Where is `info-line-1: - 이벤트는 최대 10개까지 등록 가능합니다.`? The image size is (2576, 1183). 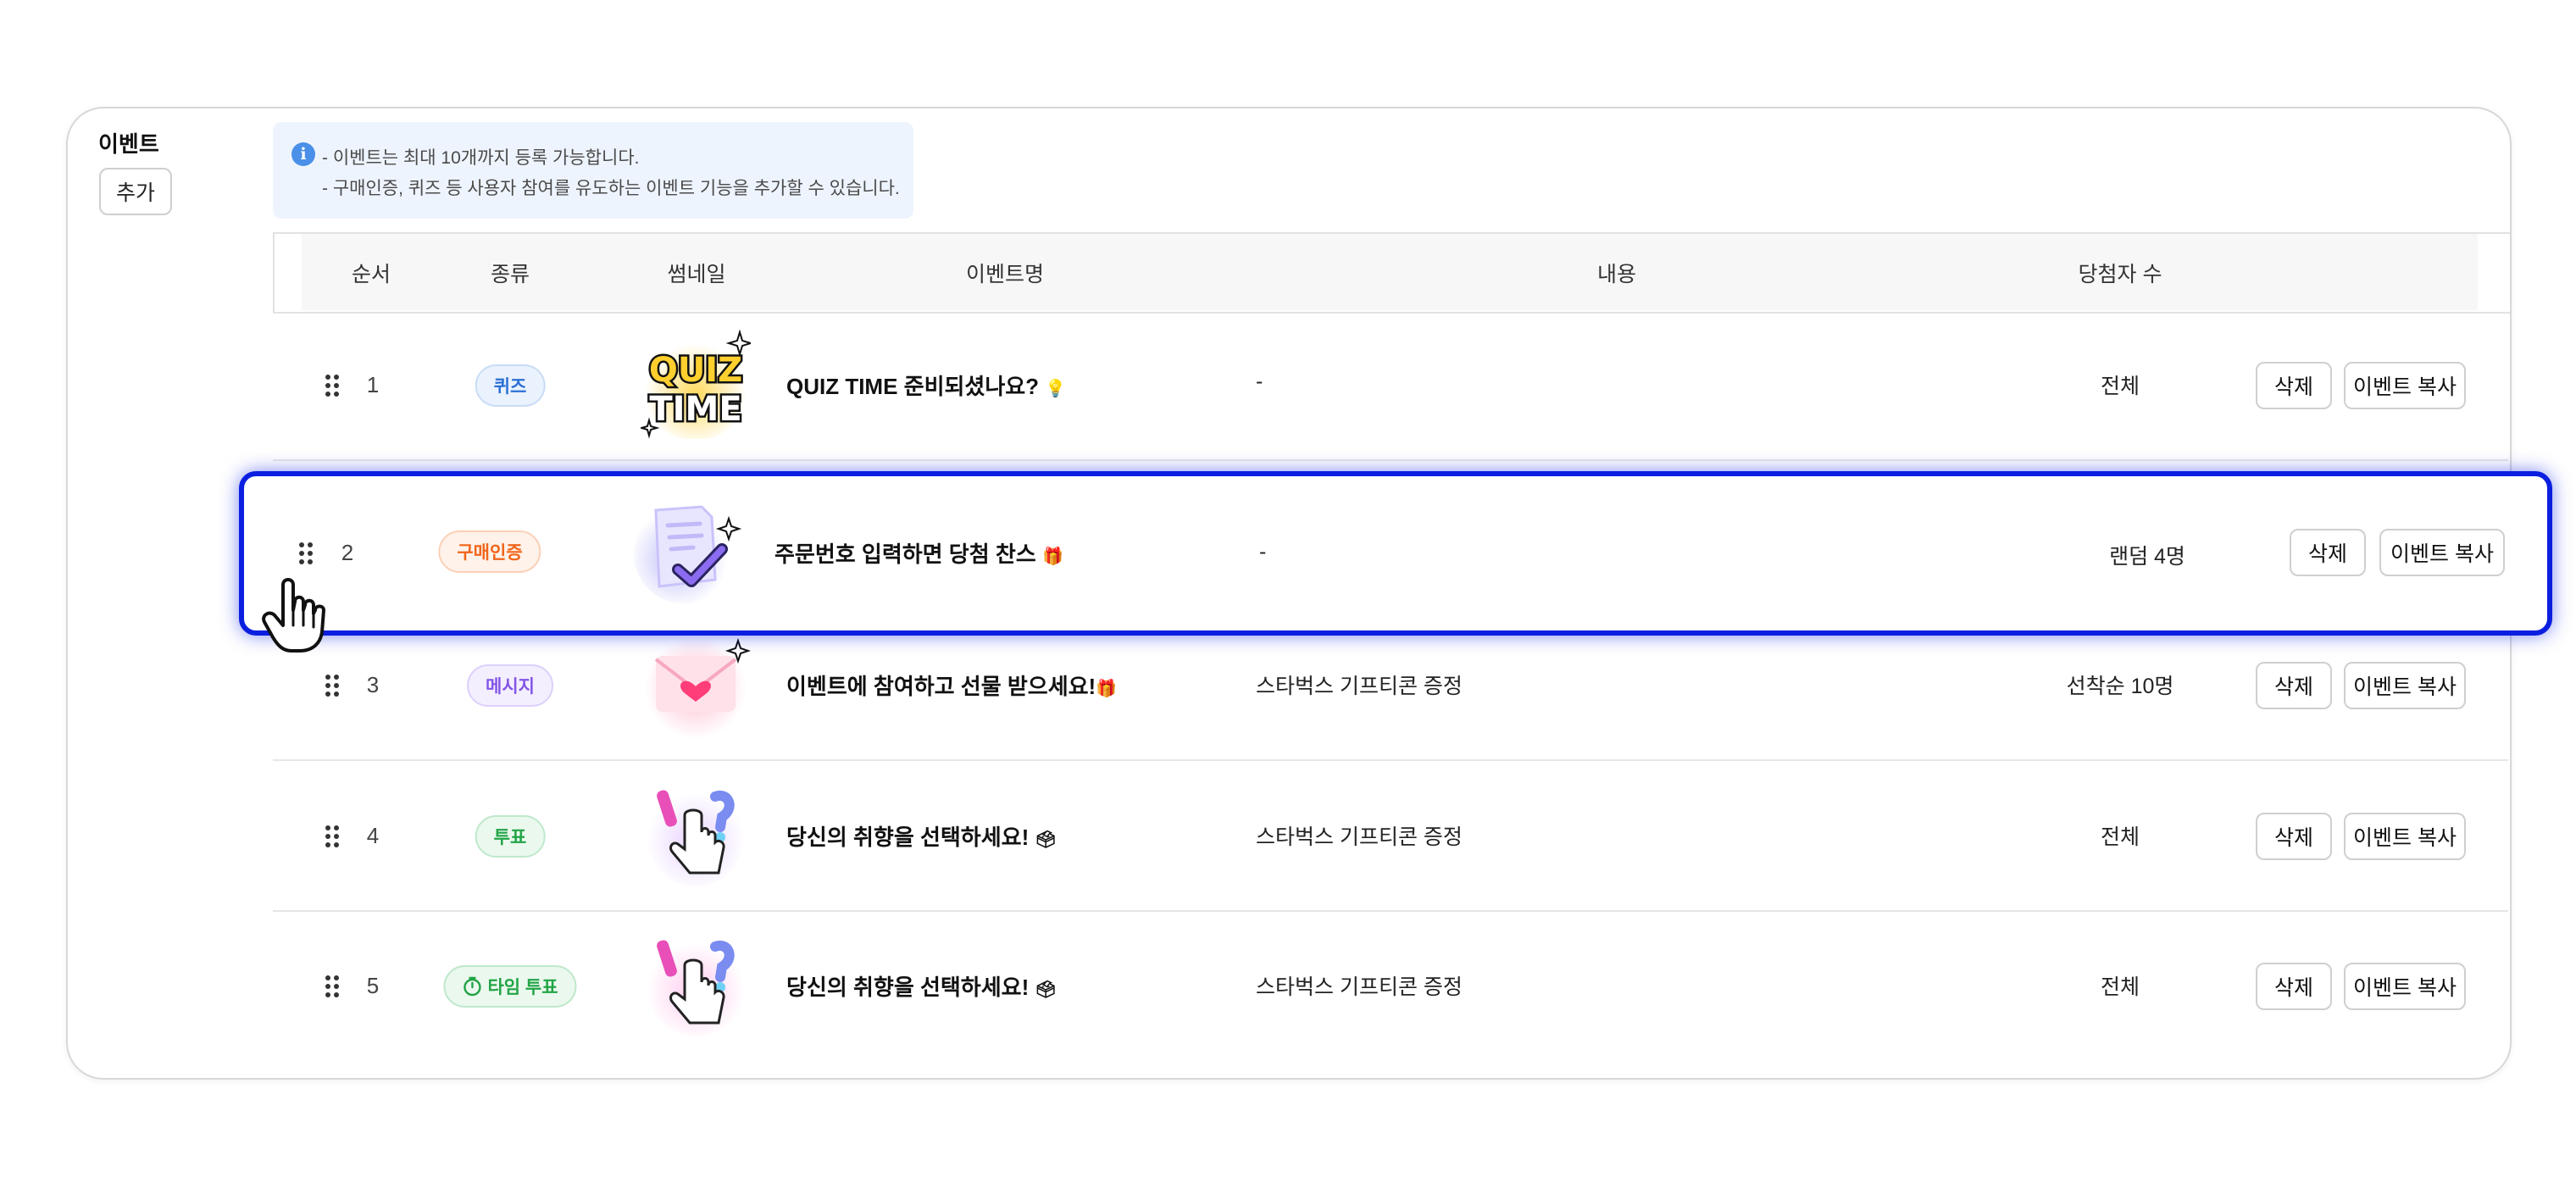
info-line-1: - 이벤트는 최대 10개까지 등록 가능합니다. is located at coordinates (481, 158).